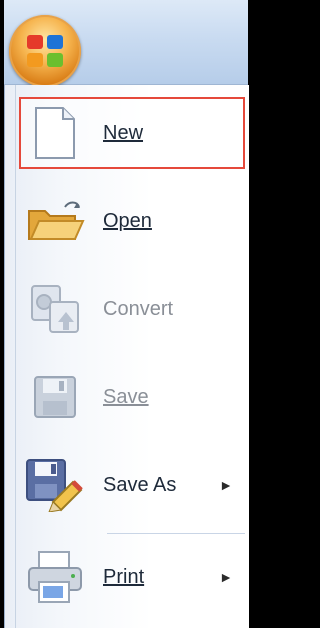 The image size is (320, 628). I want to click on new-document-icon, so click(55, 133).